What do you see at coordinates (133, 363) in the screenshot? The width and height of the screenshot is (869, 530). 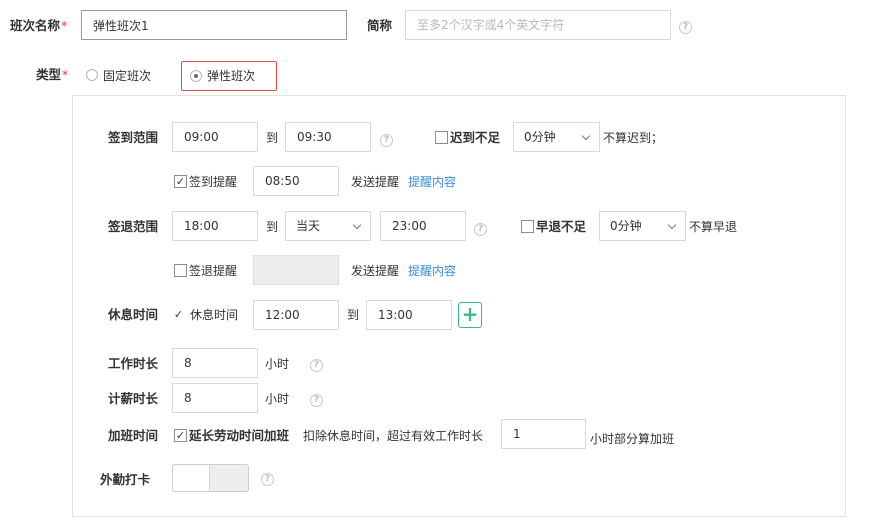 I see `work-hours-label: 工作时长` at bounding box center [133, 363].